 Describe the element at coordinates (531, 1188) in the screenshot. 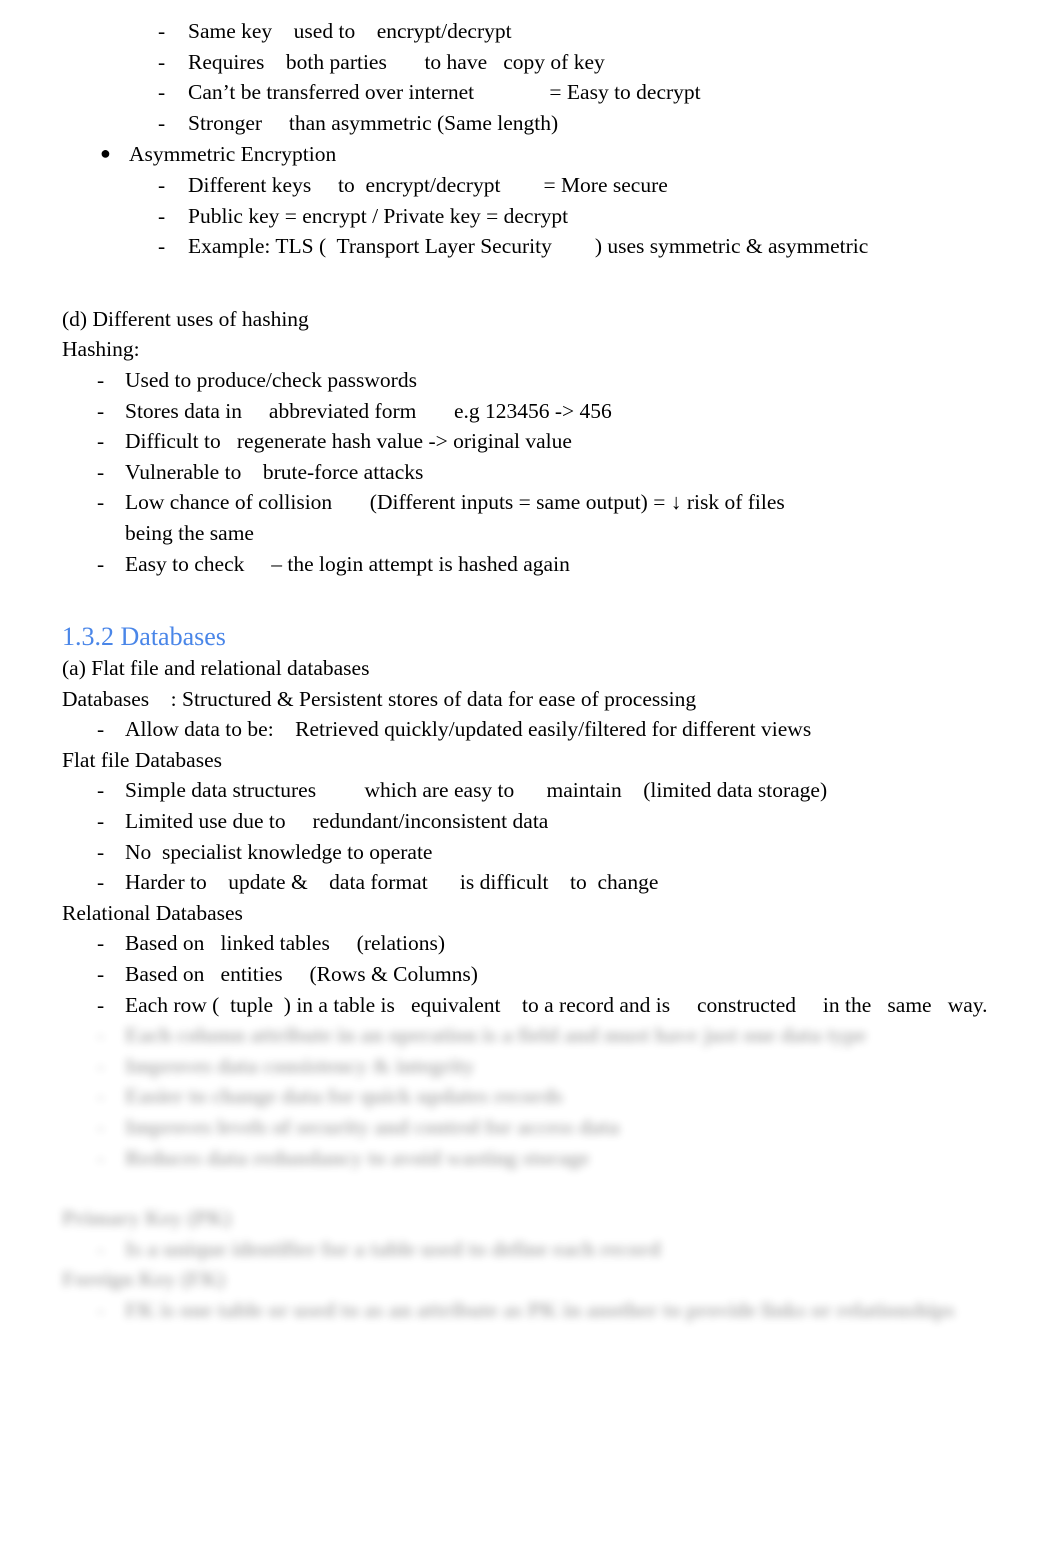

I see `obscured-gap` at that location.